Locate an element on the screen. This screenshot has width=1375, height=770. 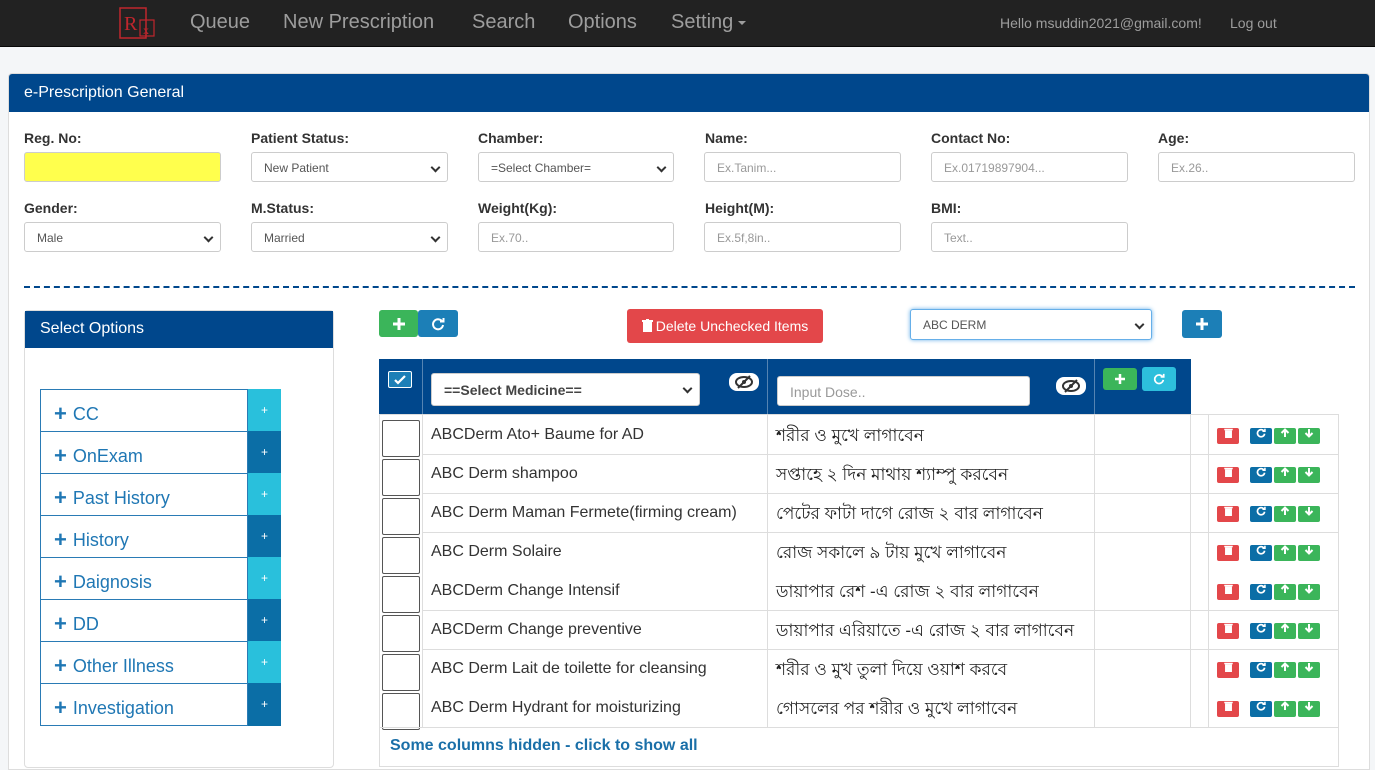
refresh-icon is located at coordinates (1261, 472).